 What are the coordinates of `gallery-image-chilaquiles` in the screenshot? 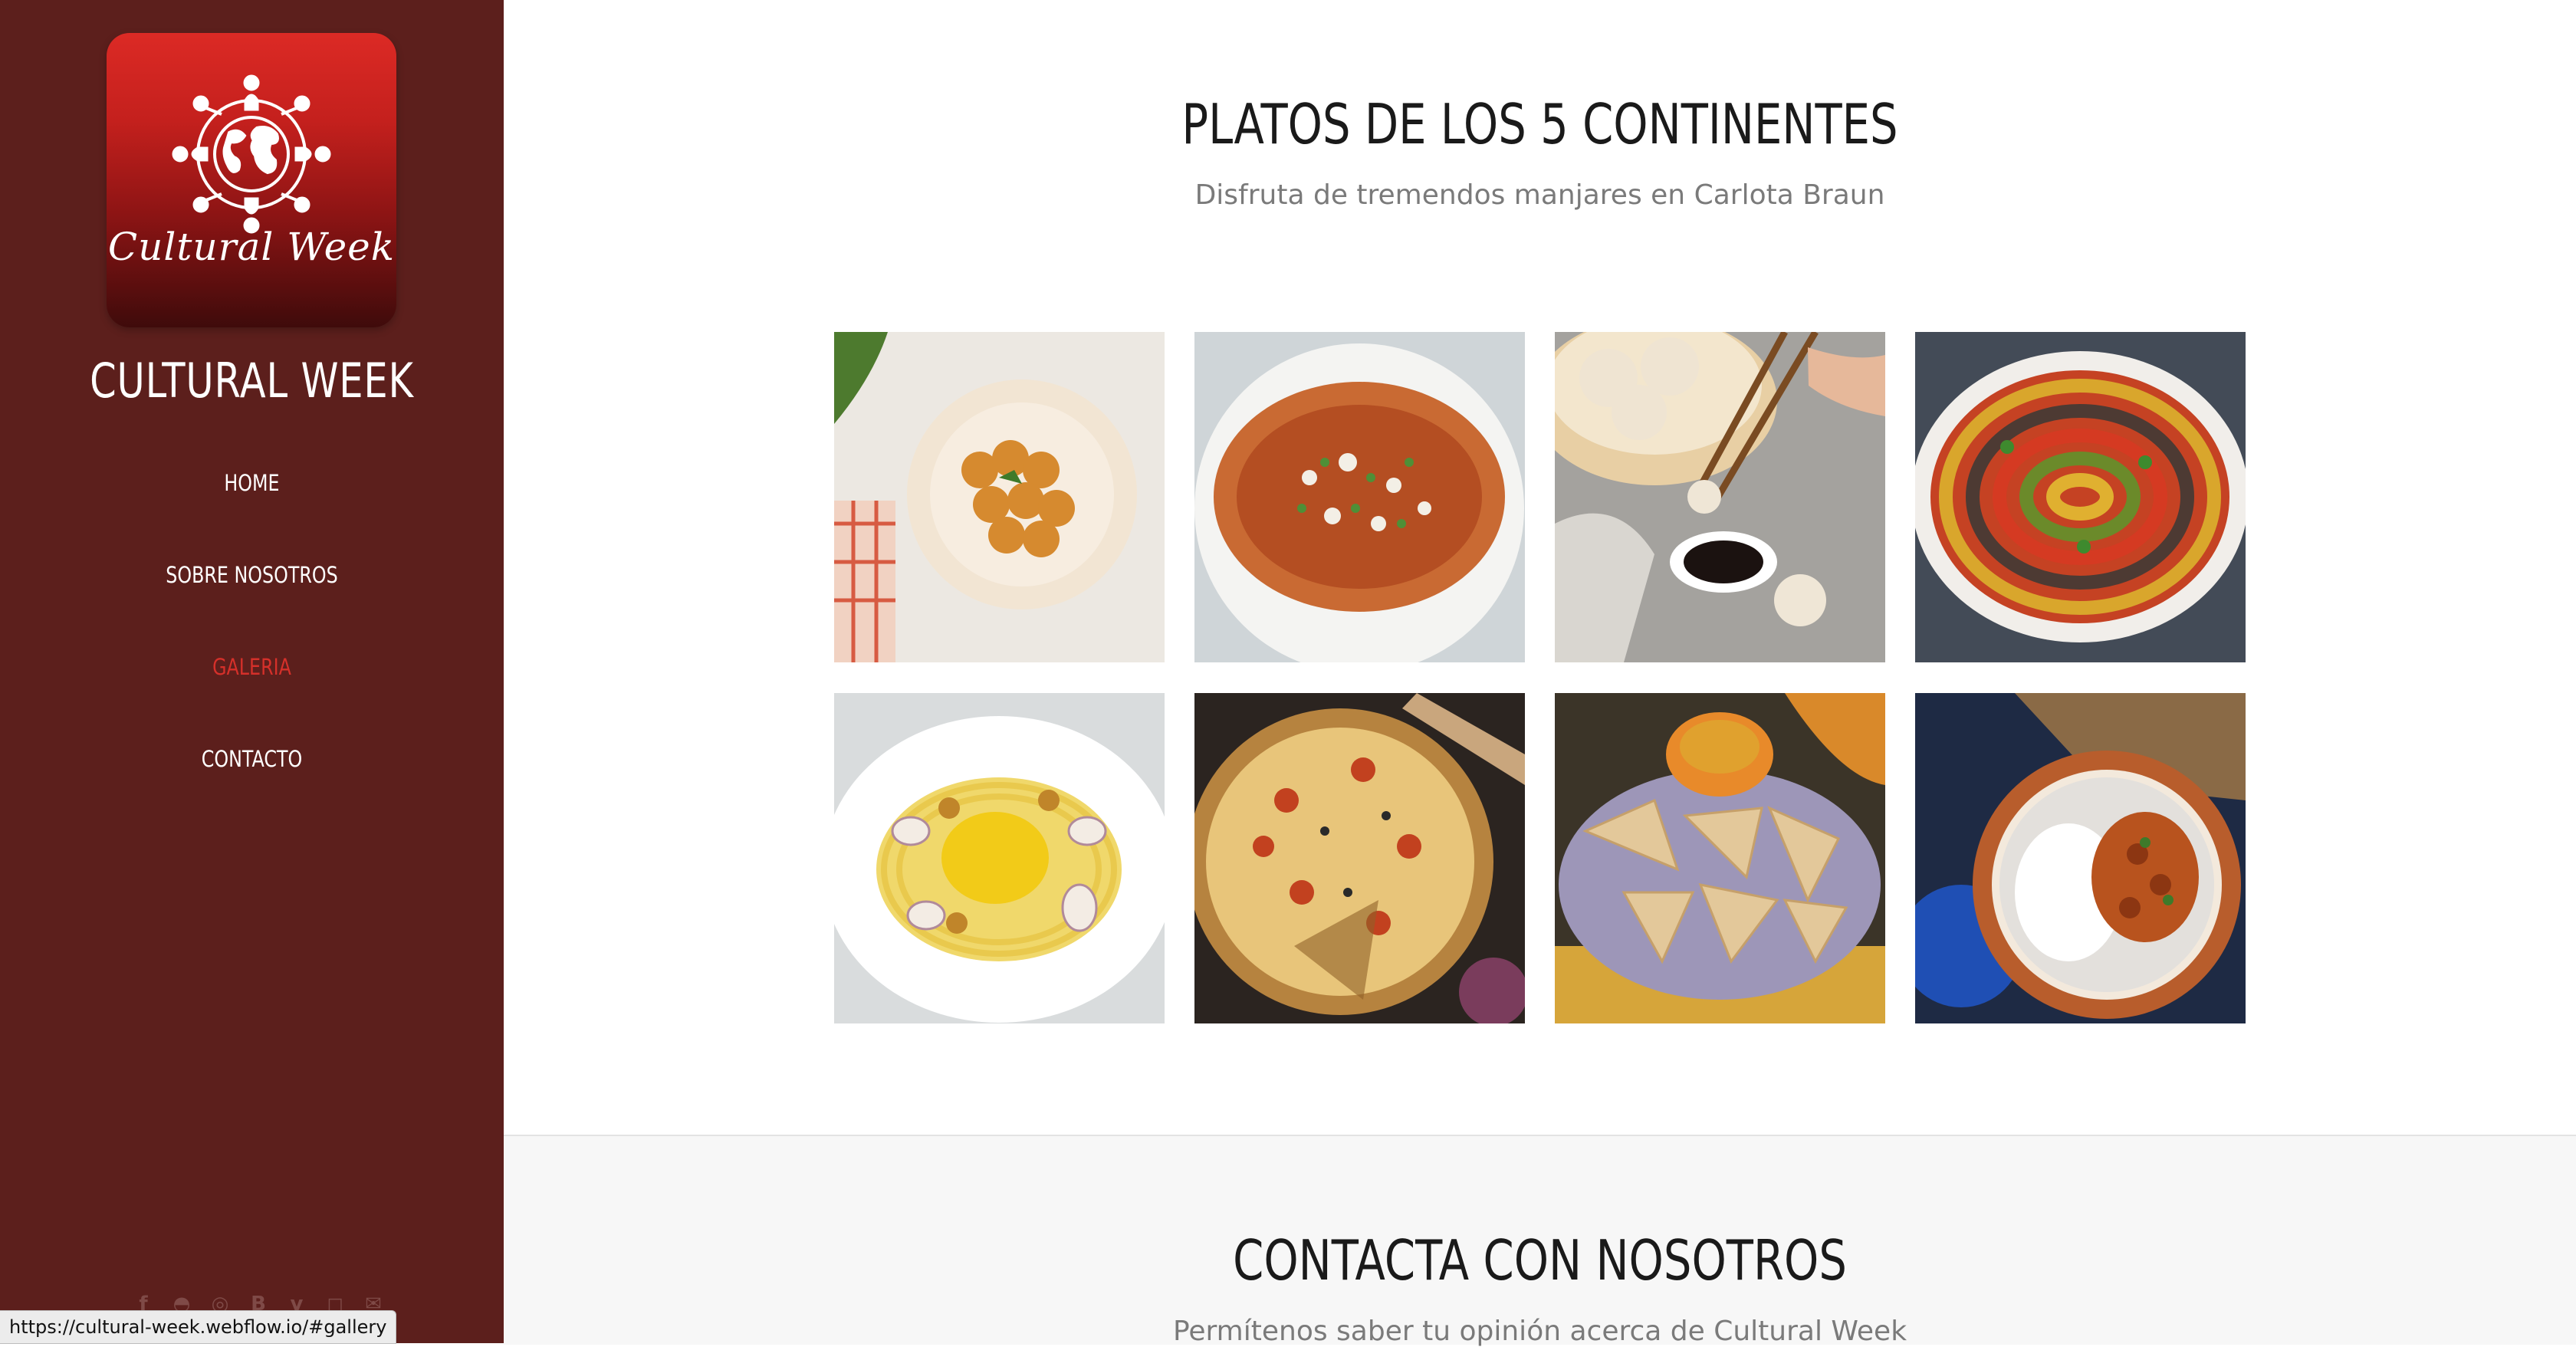 It's located at (1360, 497).